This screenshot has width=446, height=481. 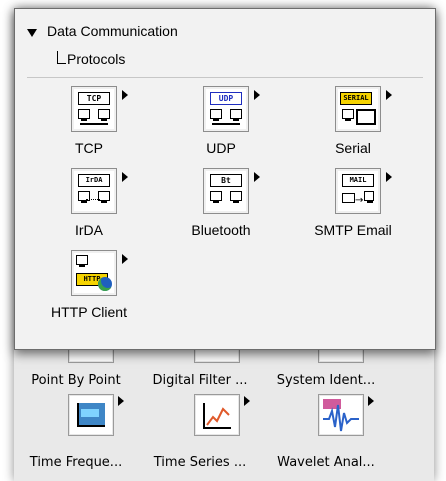 I want to click on udp-tag: UDP, so click(x=226, y=98).